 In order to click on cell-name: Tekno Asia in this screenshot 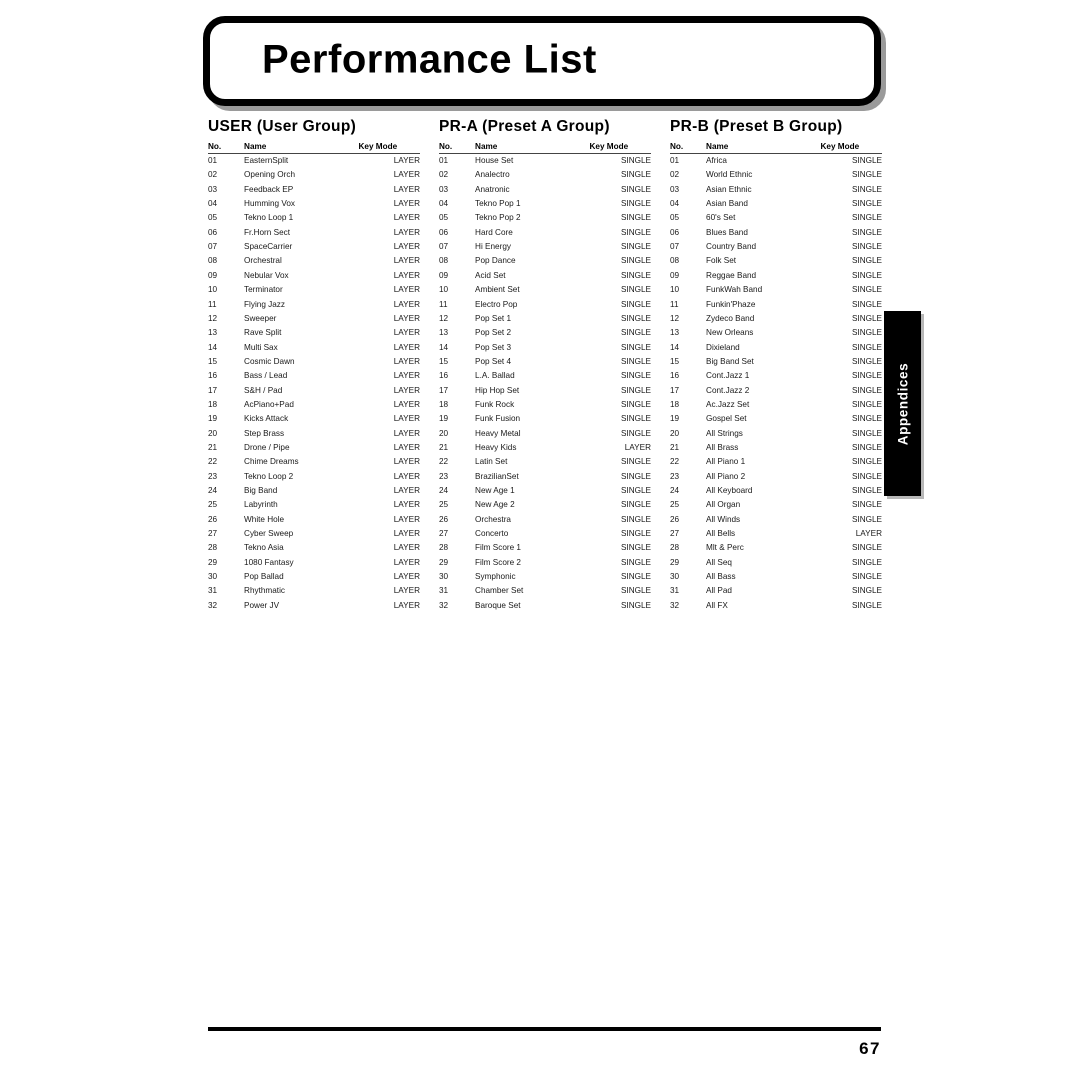, I will do `click(264, 548)`.